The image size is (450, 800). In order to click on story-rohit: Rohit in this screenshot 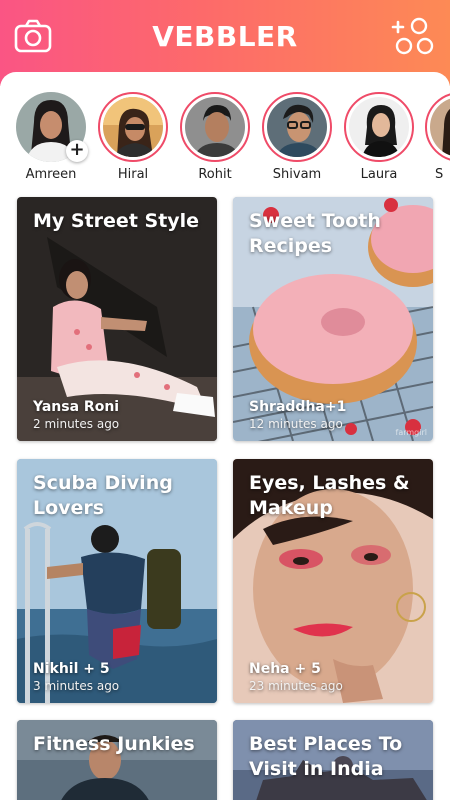, I will do `click(215, 137)`.